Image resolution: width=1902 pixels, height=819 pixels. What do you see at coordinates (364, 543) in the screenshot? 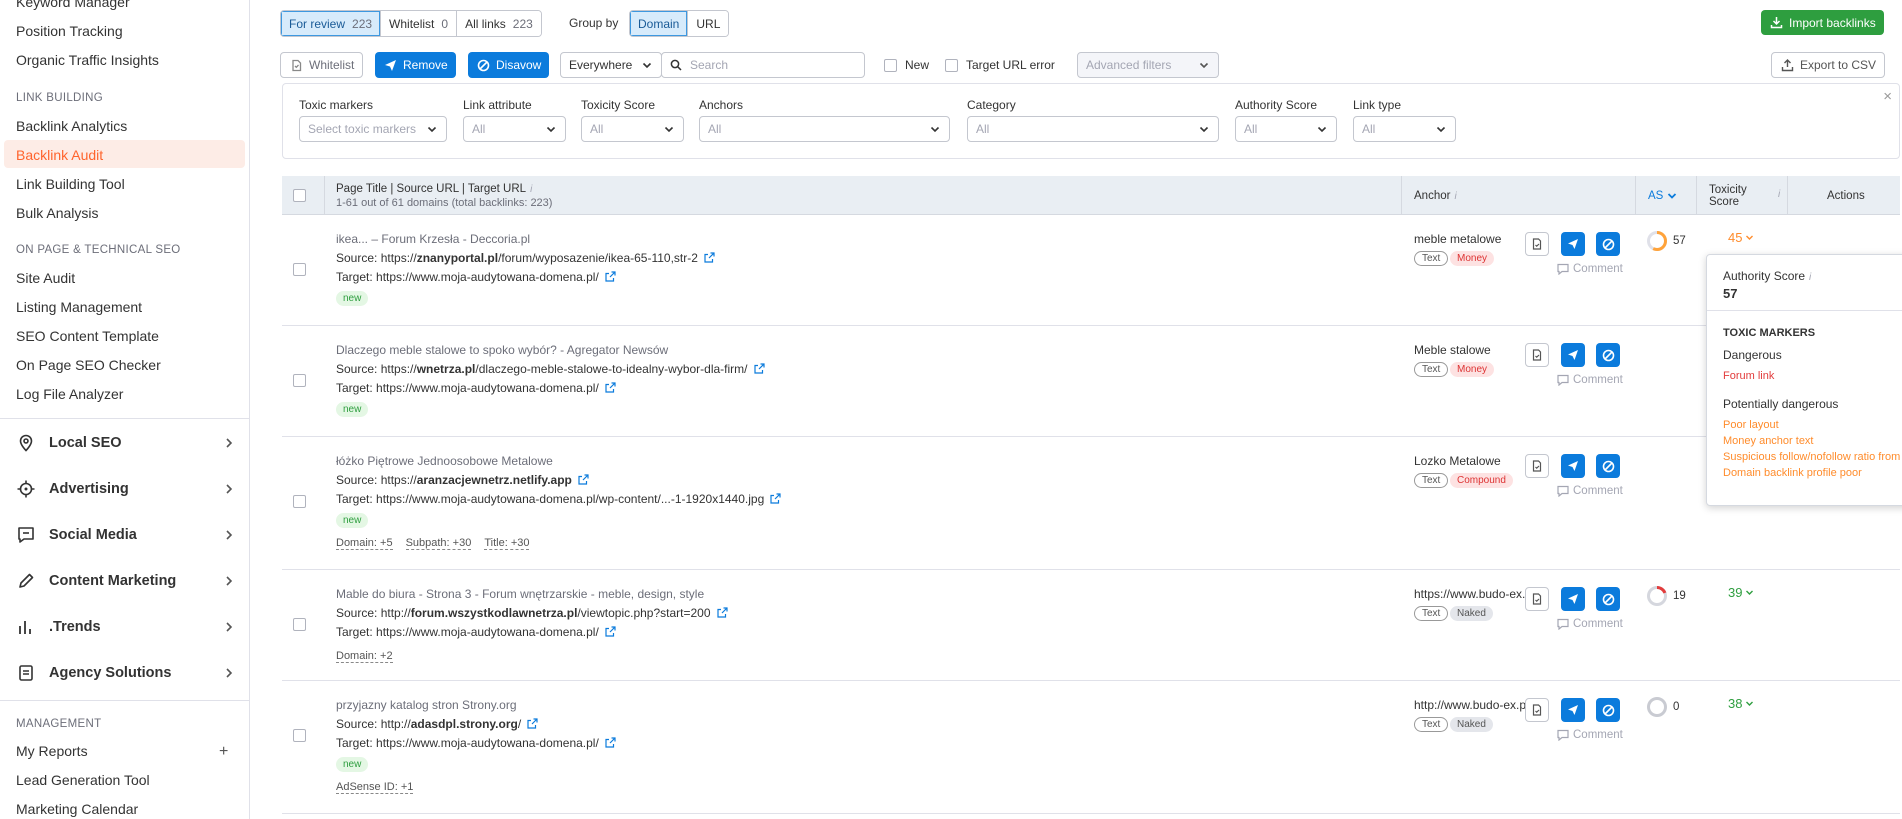
I see `delta-domain: Domain: +5` at bounding box center [364, 543].